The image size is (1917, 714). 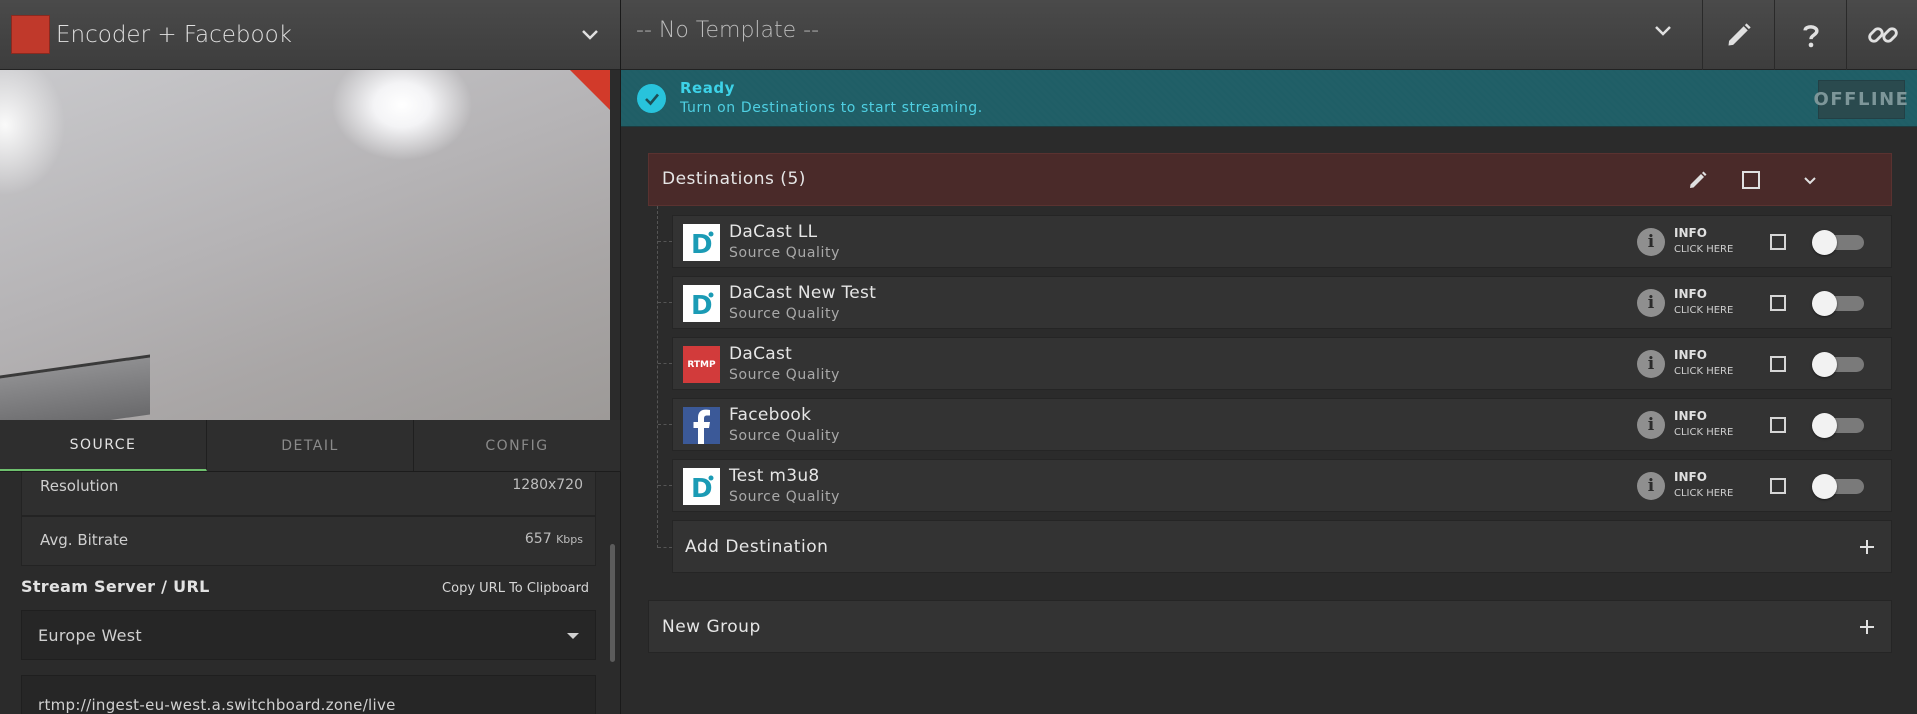 I want to click on help-button, so click(x=1810, y=35).